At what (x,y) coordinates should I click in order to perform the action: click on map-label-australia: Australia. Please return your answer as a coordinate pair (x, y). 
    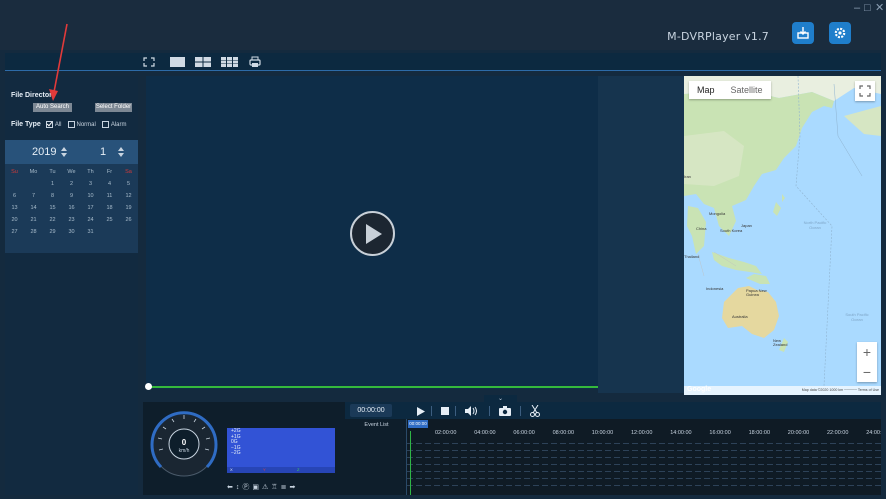
    Looking at the image, I should click on (740, 316).